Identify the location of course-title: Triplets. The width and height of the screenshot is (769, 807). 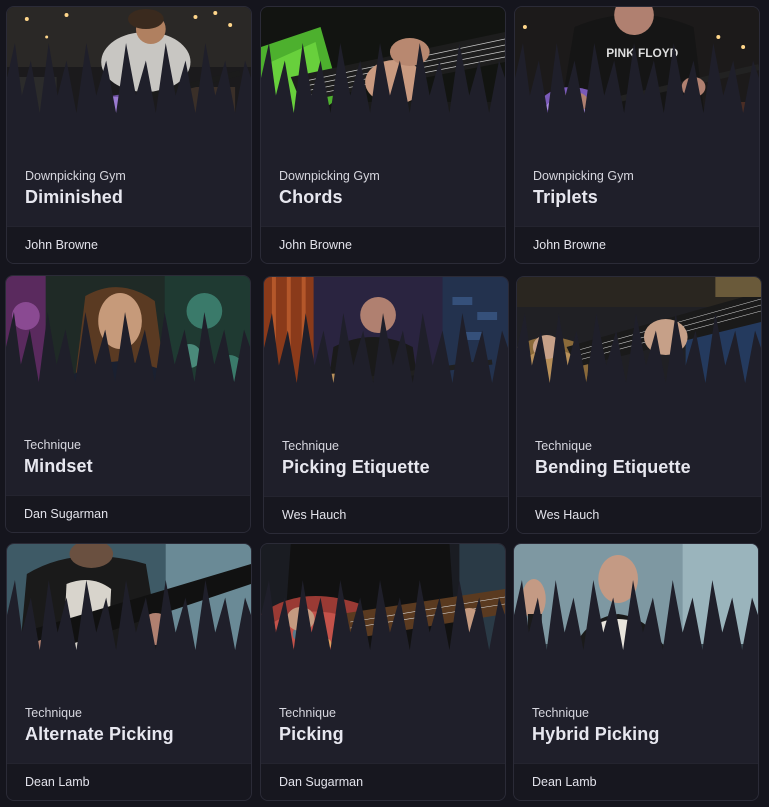
(565, 197).